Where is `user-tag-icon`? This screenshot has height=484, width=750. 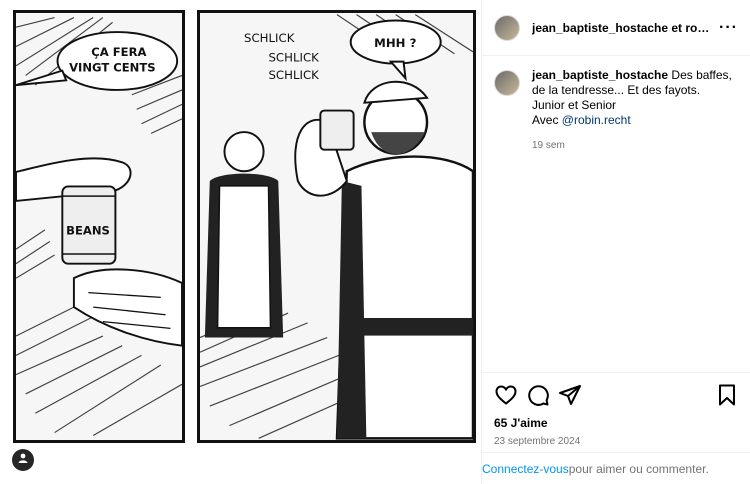 user-tag-icon is located at coordinates (23, 460).